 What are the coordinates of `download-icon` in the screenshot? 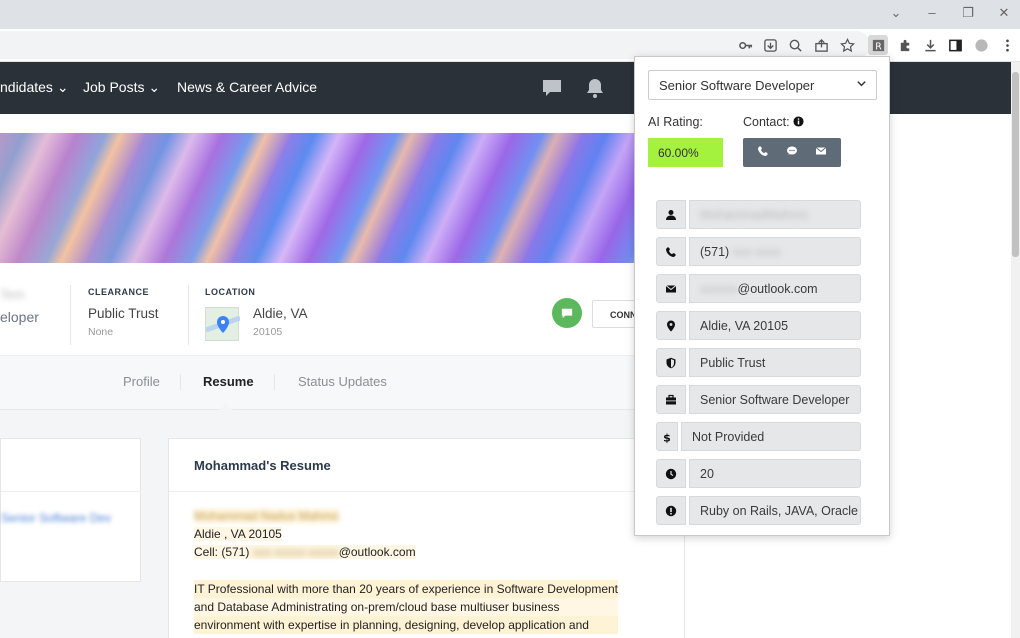 It's located at (930, 45).